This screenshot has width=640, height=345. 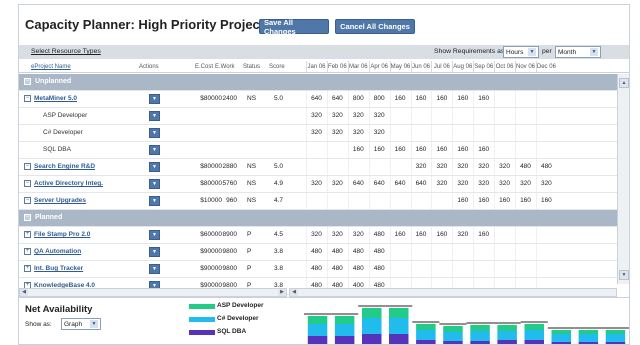 What do you see at coordinates (58, 268) in the screenshot?
I see `project-name-link: Int. Bug Tracker` at bounding box center [58, 268].